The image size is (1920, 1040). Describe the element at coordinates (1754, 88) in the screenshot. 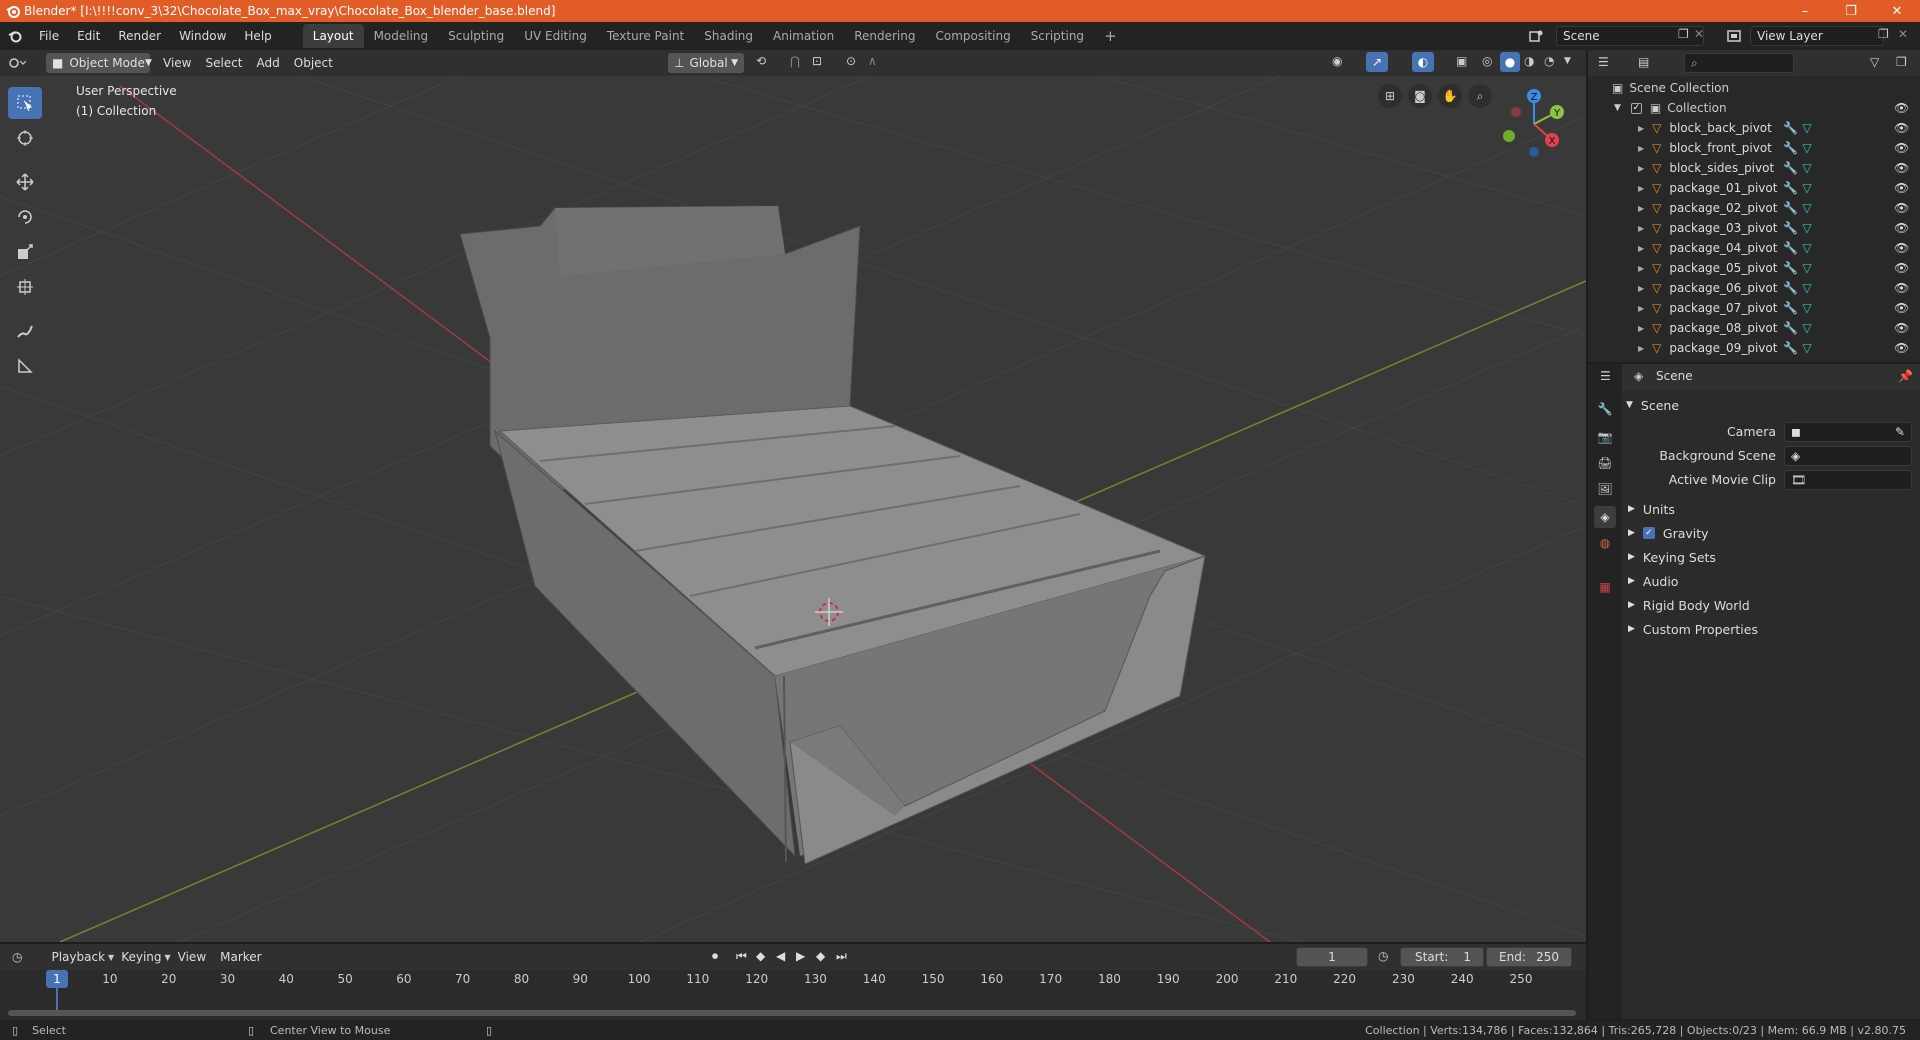

I see `outliner-scene-collection: ▣ Scene Collection` at that location.